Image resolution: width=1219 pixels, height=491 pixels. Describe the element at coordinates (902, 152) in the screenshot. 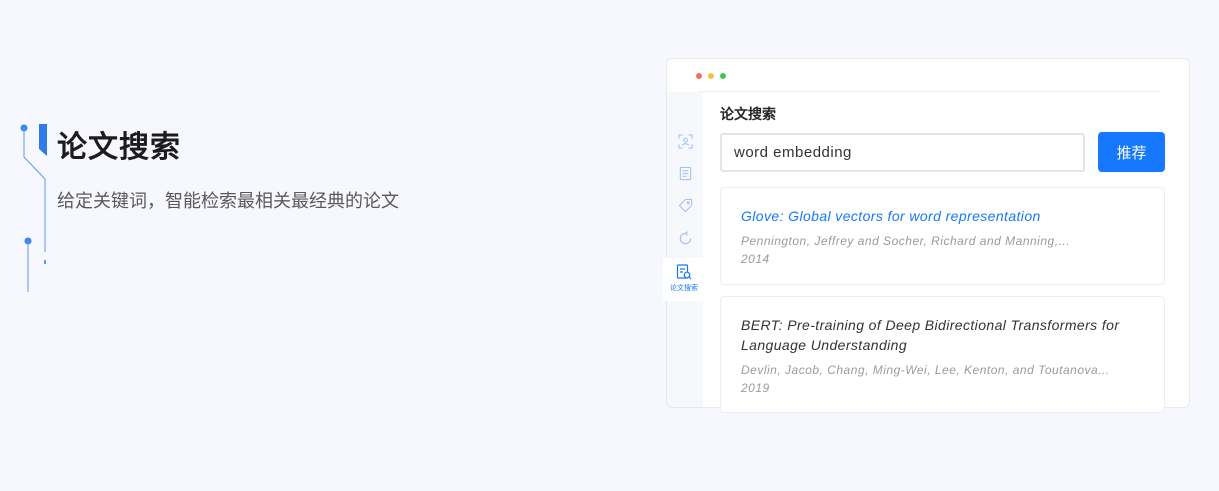

I see `search-input` at that location.